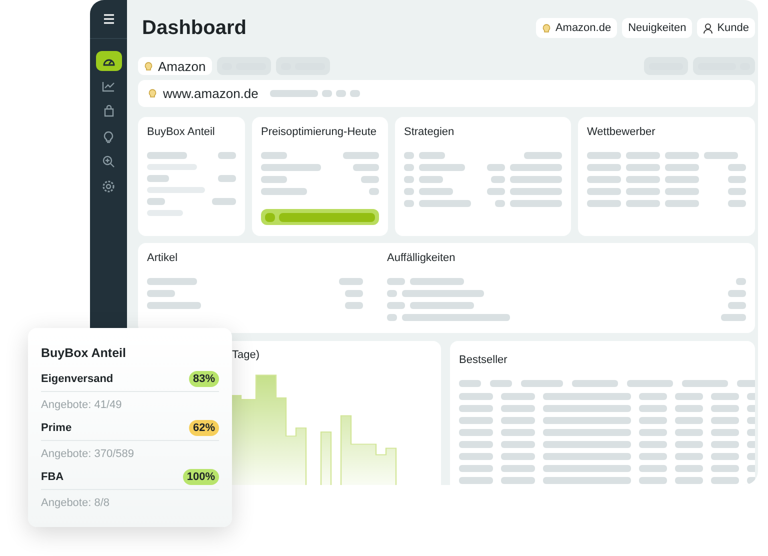 The height and width of the screenshot is (556, 768). Describe the element at coordinates (108, 19) in the screenshot. I see `menu-icon` at that location.